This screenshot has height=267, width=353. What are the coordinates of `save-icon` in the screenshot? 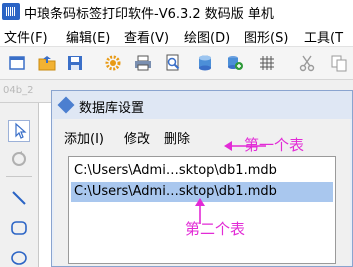 It's located at (75, 63).